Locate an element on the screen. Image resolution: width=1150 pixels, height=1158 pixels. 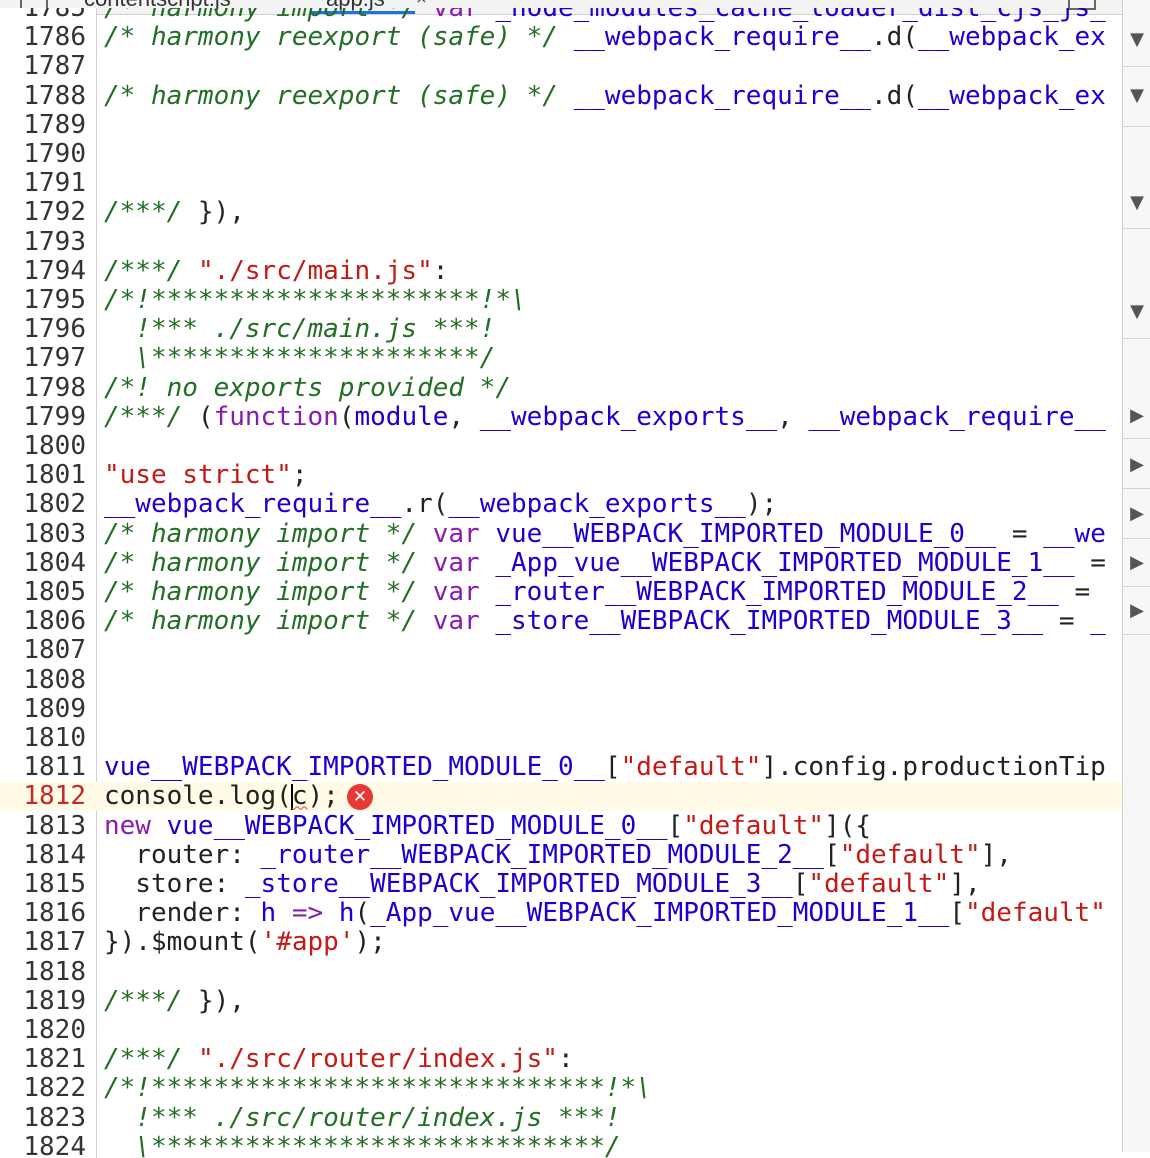
code-text: !*** ./src/main.js ***! is located at coordinates (300, 329).